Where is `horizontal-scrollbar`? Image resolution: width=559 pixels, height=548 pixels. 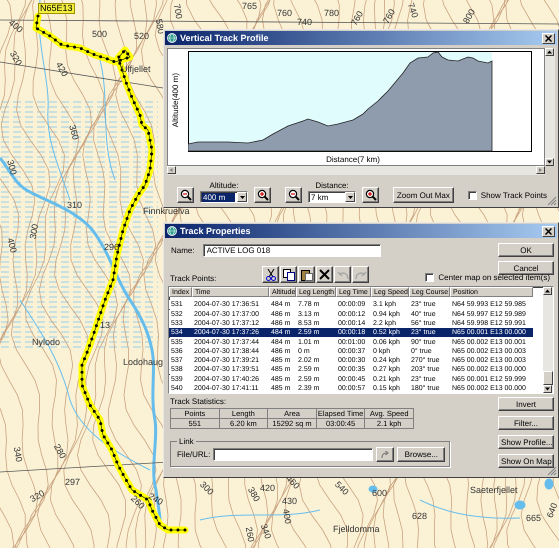 horizontal-scrollbar is located at coordinates (356, 170).